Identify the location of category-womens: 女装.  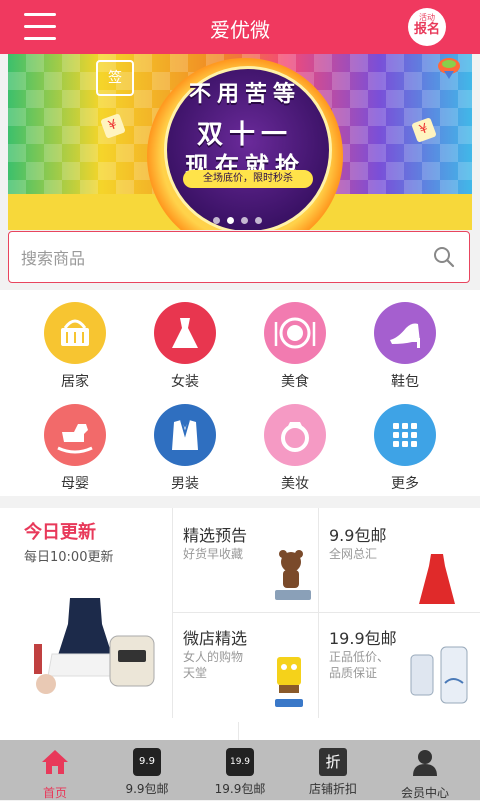
(185, 346).